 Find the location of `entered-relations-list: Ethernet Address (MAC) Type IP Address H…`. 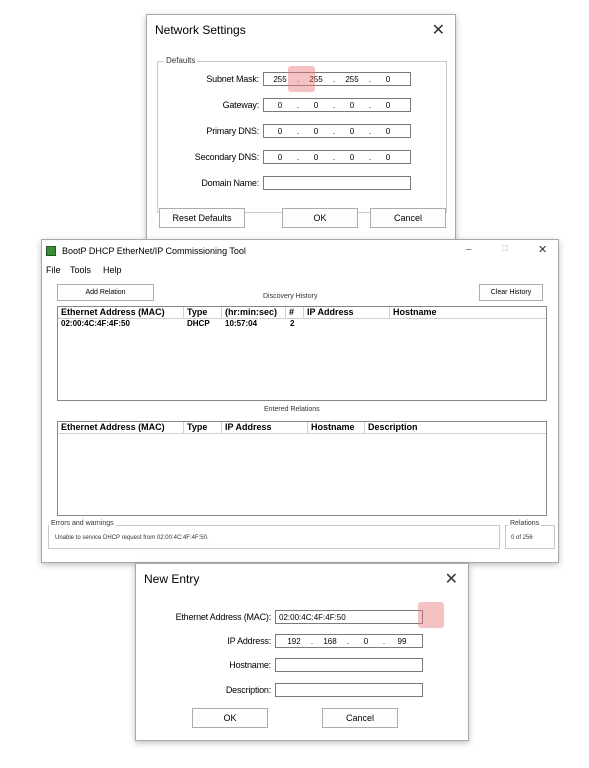

entered-relations-list: Ethernet Address (MAC) Type IP Address H… is located at coordinates (302, 468).